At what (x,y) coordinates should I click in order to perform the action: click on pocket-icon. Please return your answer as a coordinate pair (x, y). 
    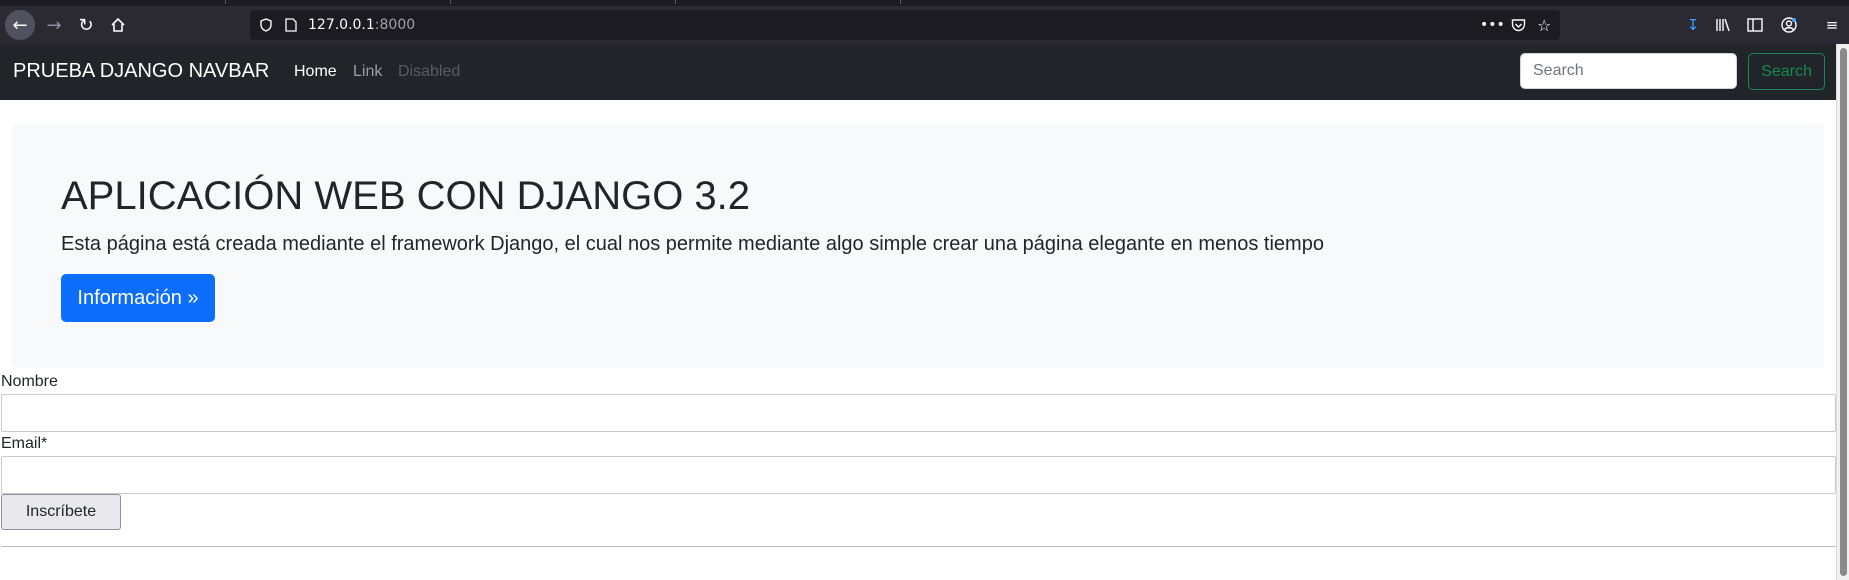
    Looking at the image, I should click on (1518, 25).